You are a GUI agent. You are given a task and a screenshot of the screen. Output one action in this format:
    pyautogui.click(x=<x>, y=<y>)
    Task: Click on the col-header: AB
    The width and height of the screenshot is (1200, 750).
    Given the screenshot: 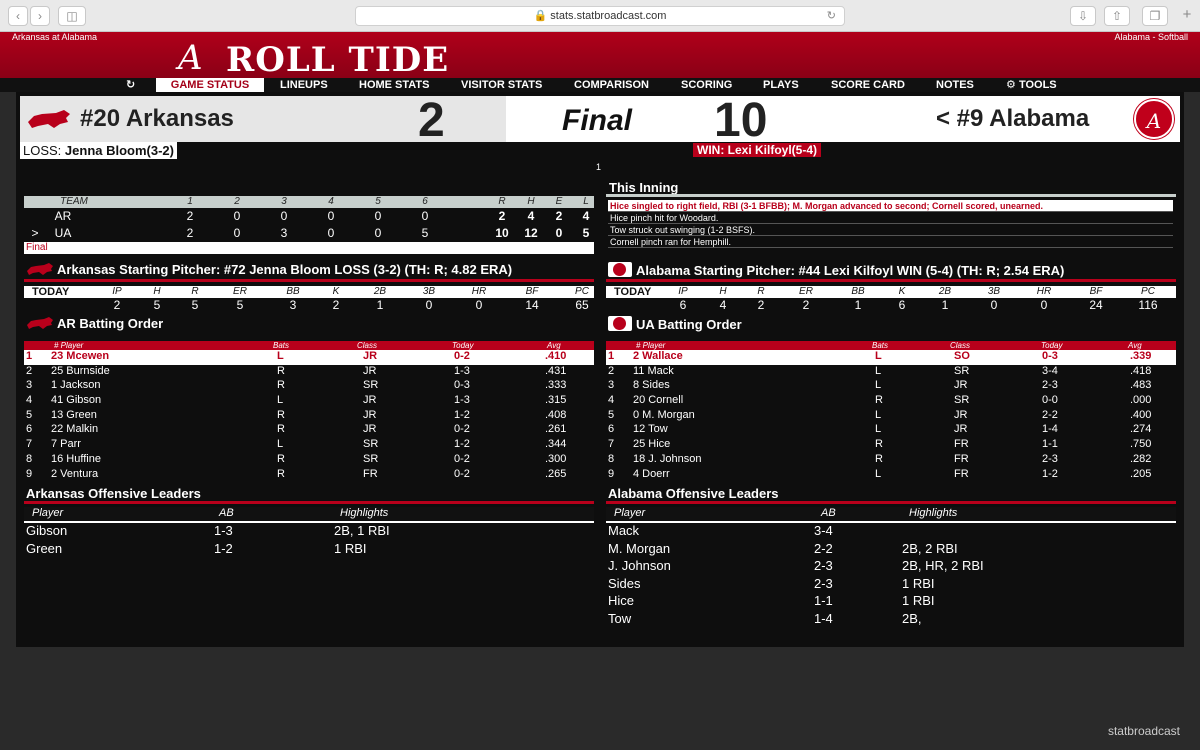 What is the action you would take?
    pyautogui.click(x=226, y=513)
    